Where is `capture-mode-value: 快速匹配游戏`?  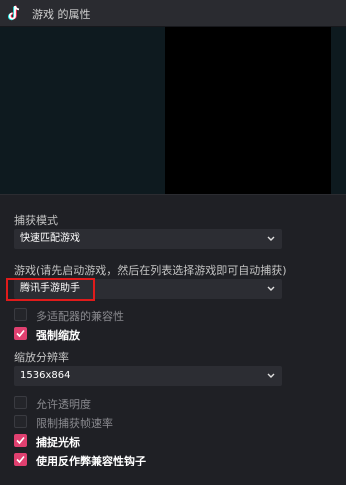 capture-mode-value: 快速匹配游戏 is located at coordinates (50, 238).